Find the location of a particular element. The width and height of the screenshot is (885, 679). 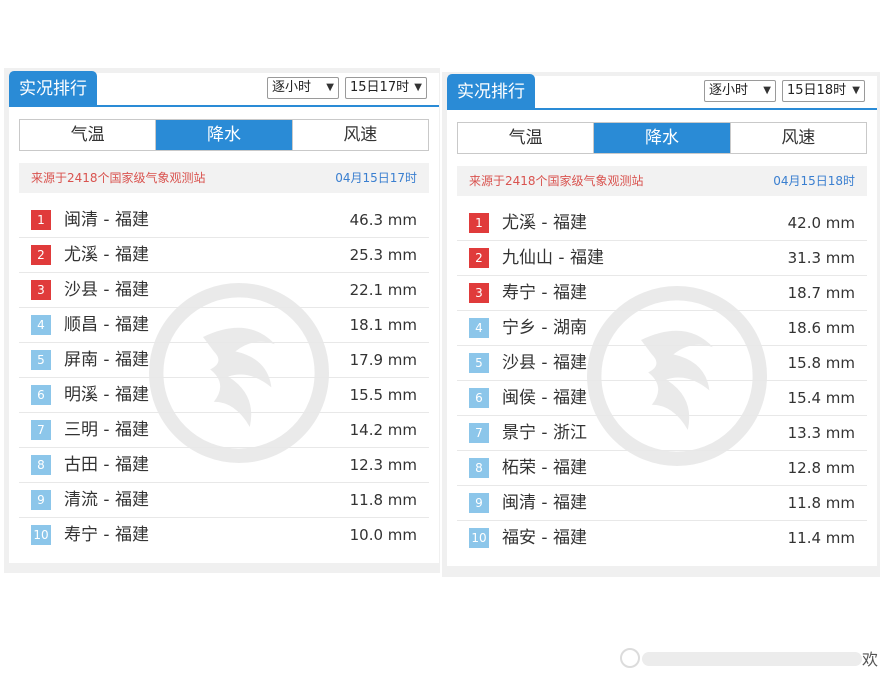

station-name: 明溪 - 福建 is located at coordinates (106, 395).